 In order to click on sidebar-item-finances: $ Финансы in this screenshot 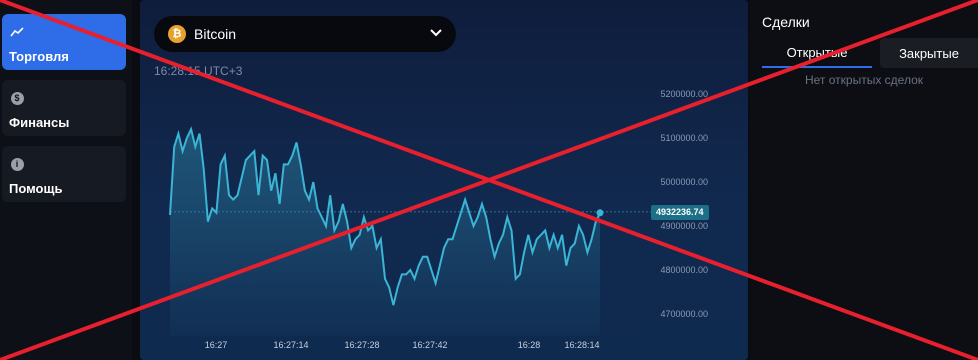, I will do `click(64, 108)`.